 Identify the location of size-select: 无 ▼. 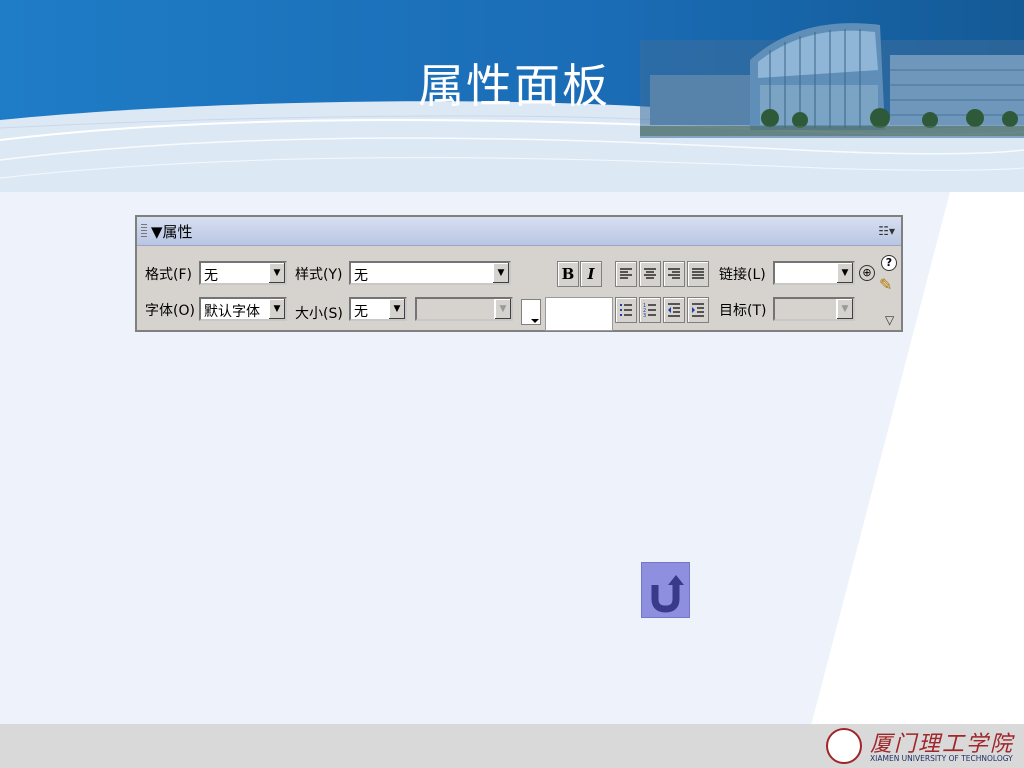
(378, 309).